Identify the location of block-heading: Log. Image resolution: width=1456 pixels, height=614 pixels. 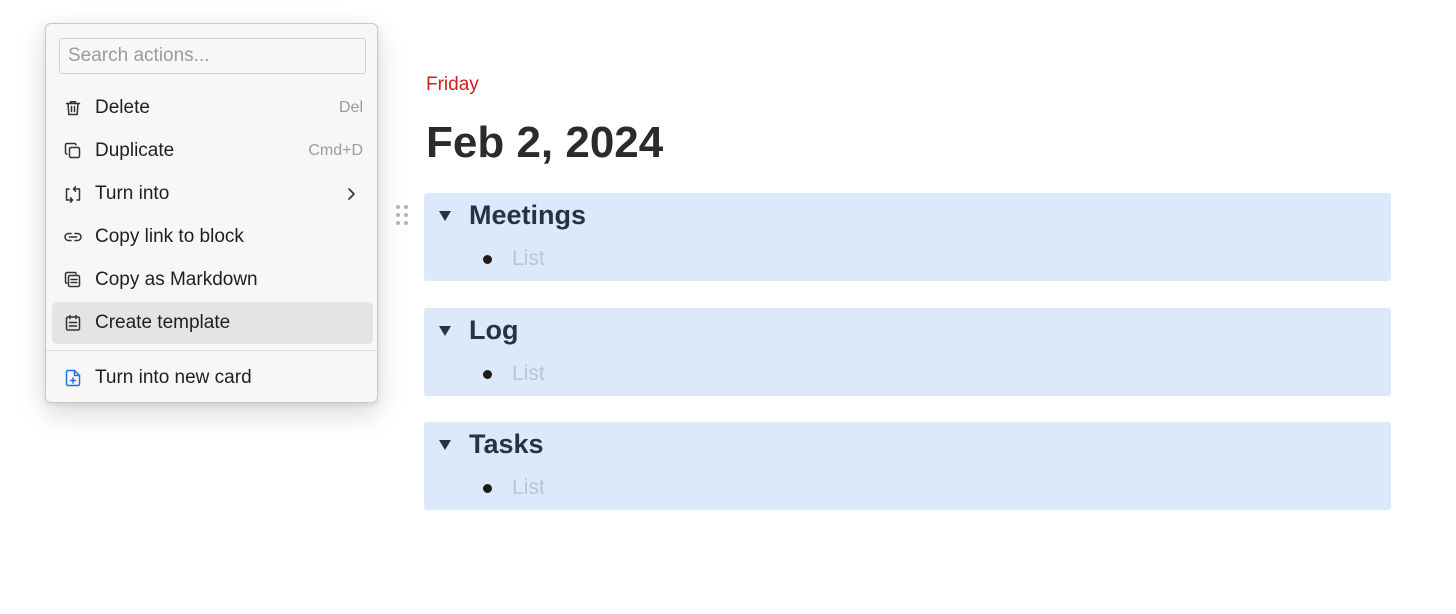
(493, 330).